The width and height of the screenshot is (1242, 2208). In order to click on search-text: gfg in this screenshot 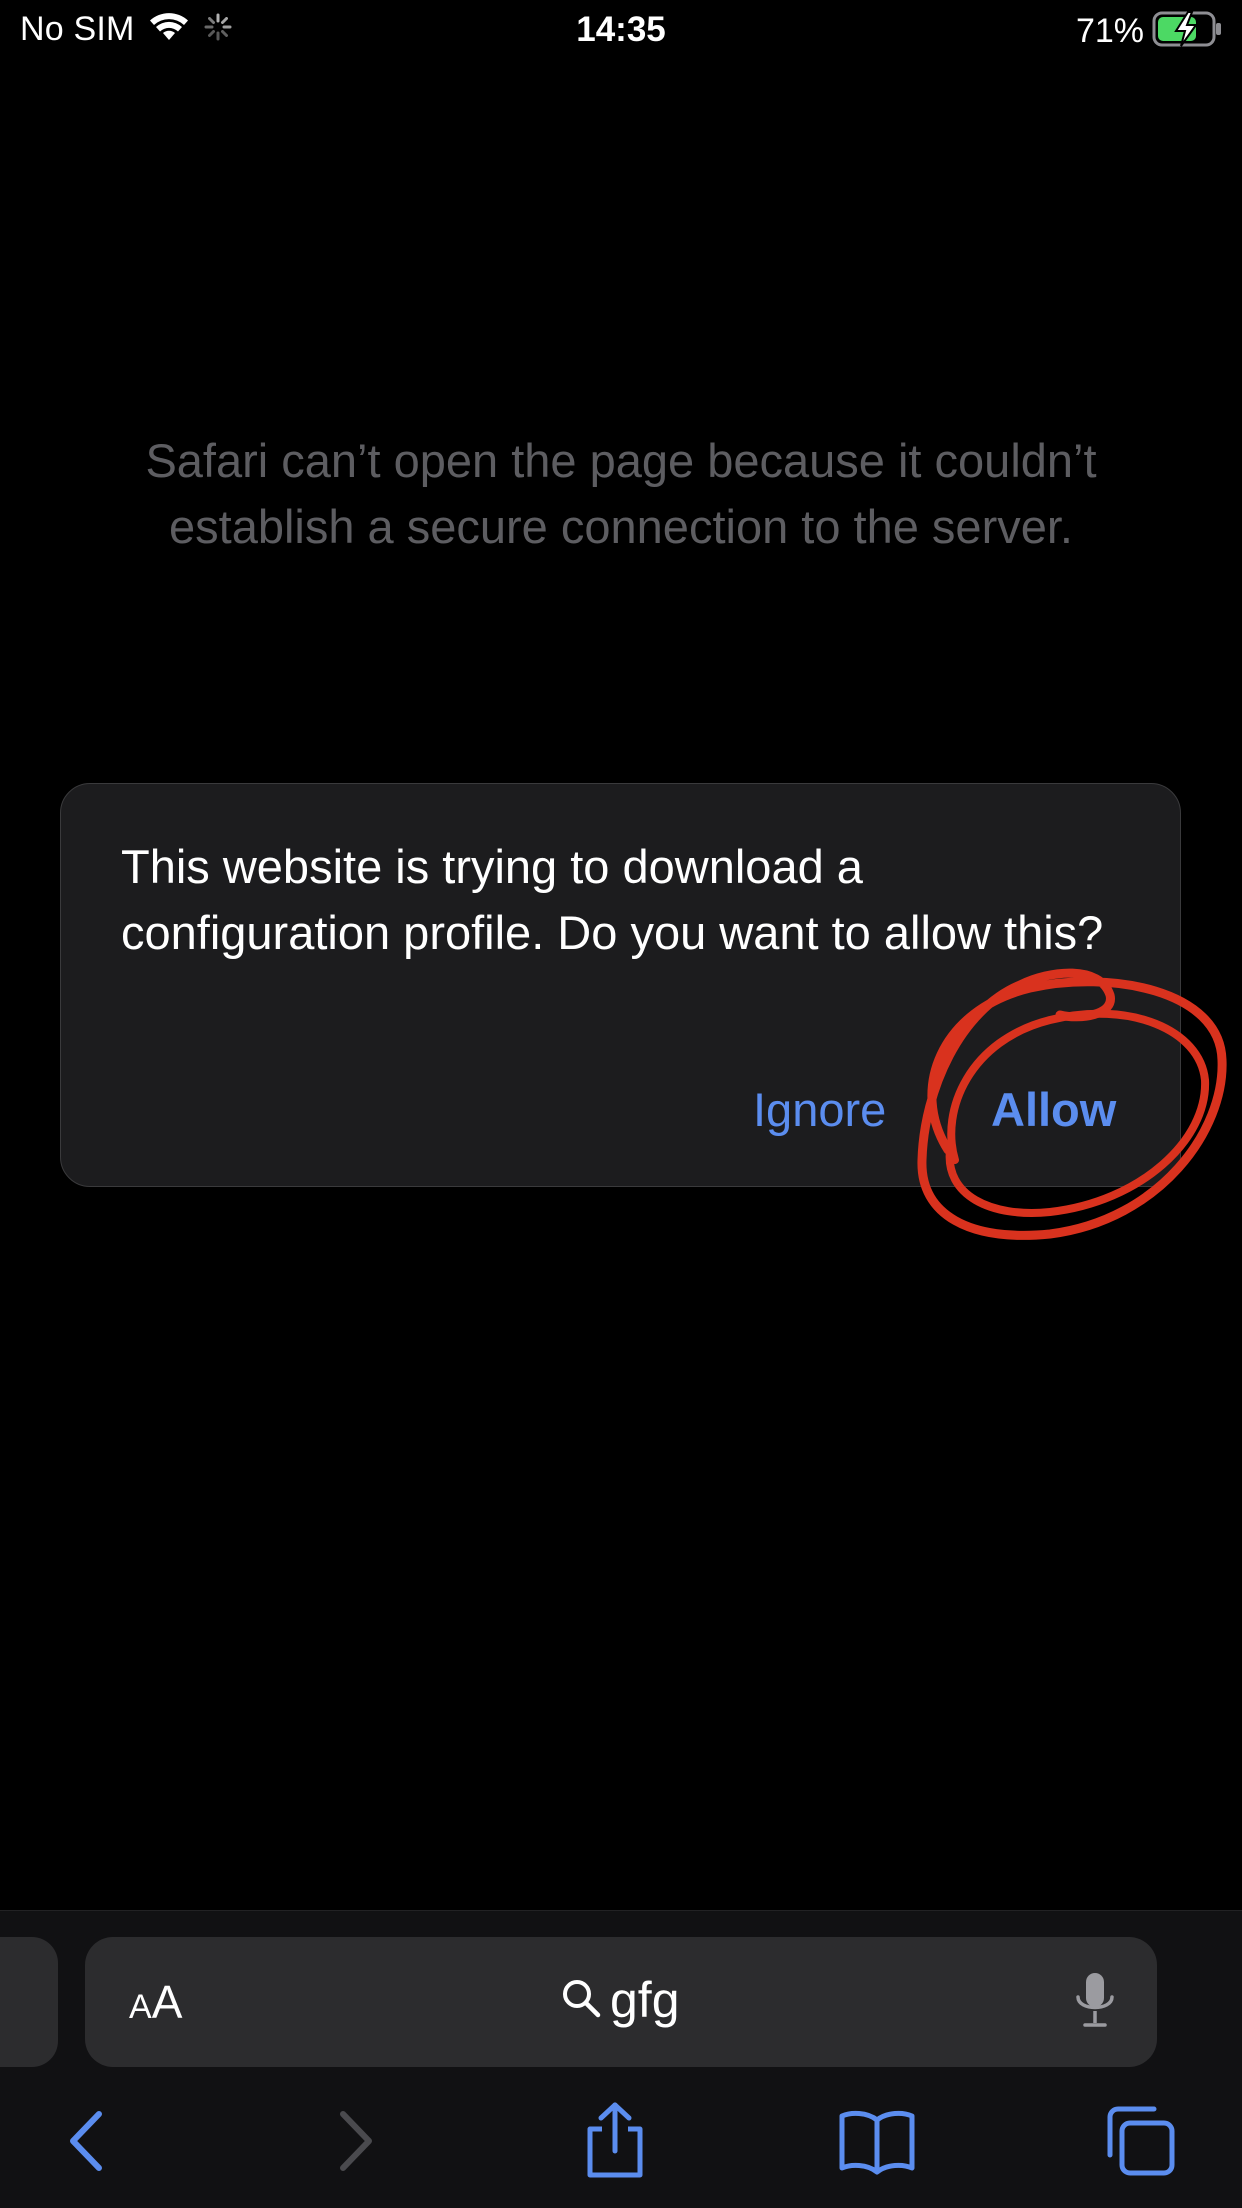, I will do `click(645, 2000)`.